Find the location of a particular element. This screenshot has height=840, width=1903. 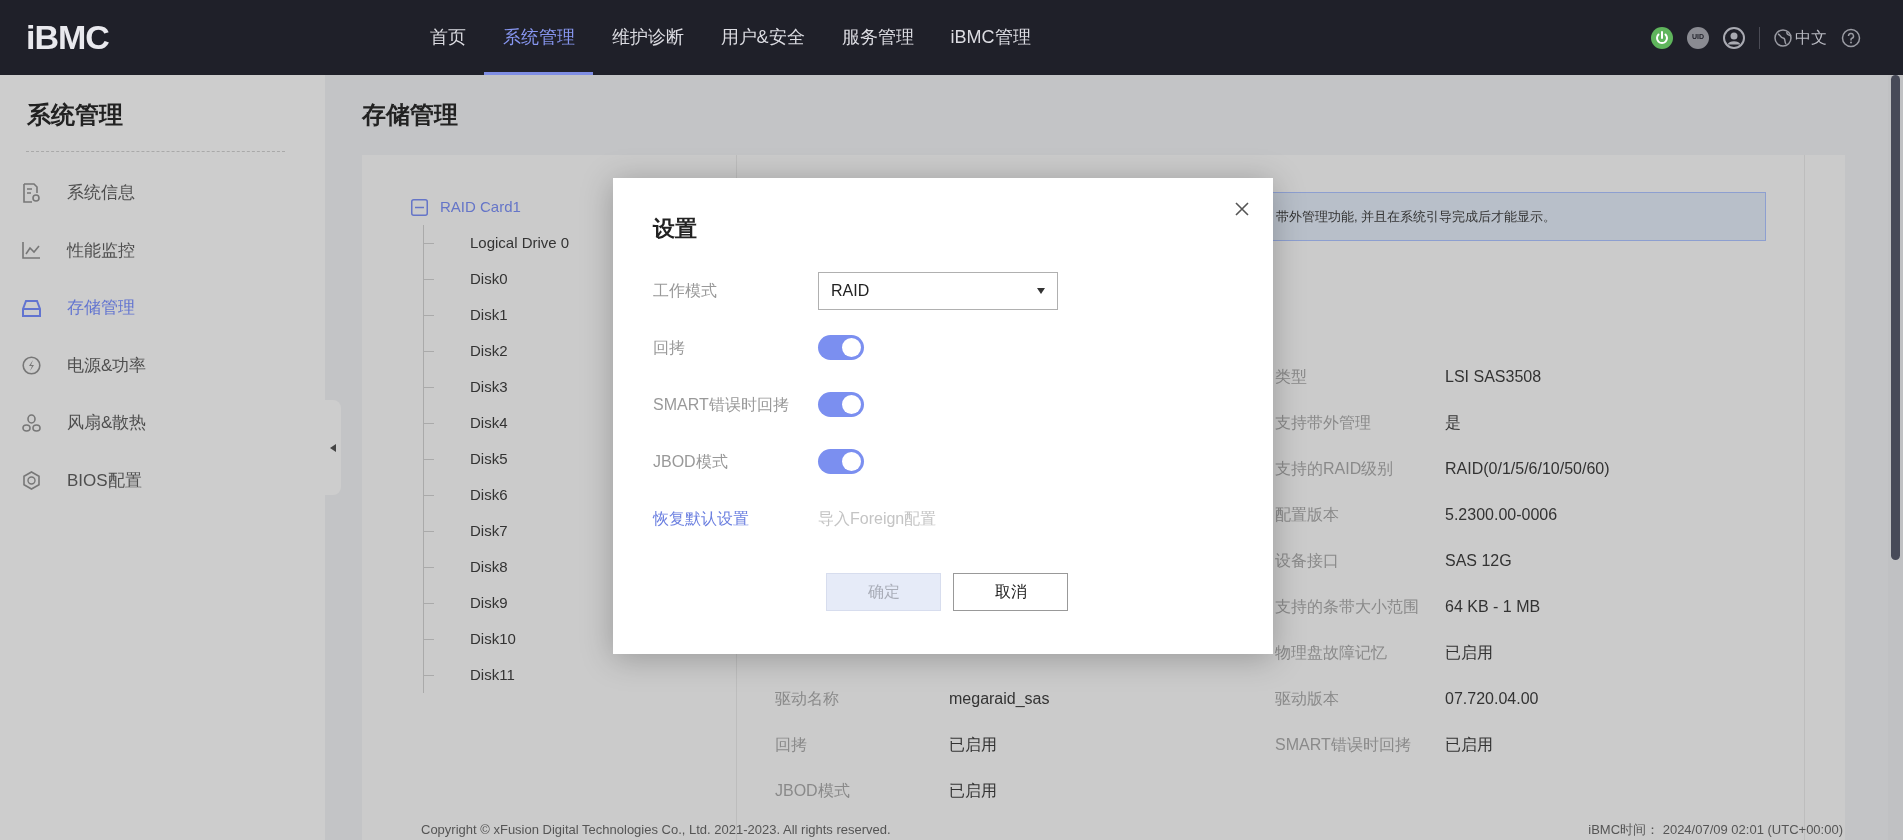

sidebar-item: BIOS配置 is located at coordinates (162, 480).